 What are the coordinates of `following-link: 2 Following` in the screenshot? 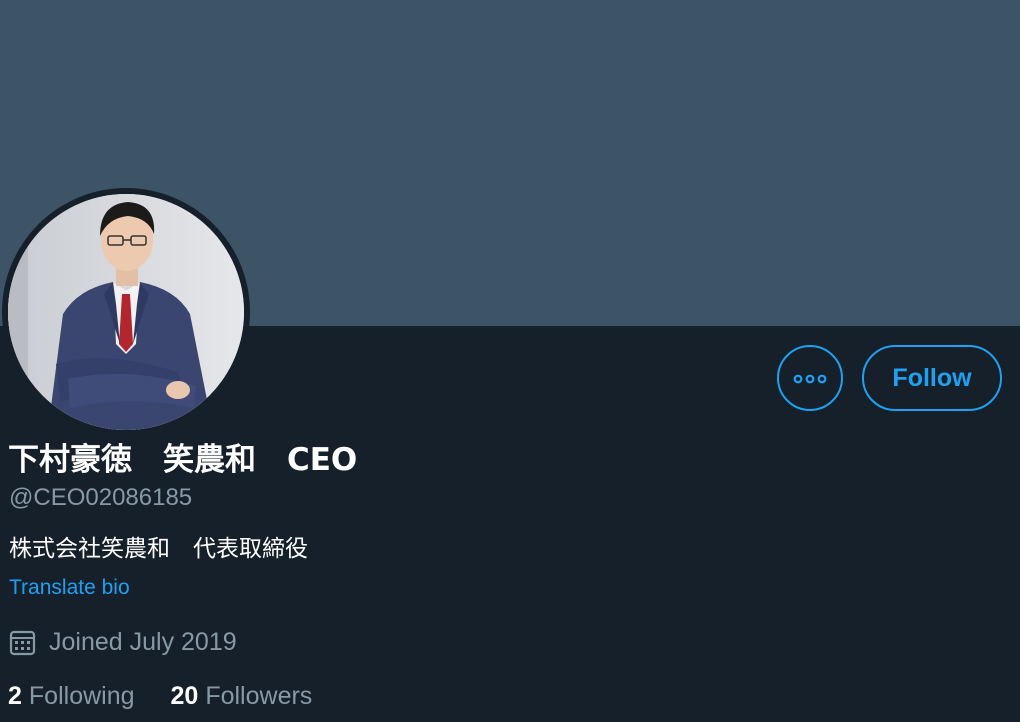 It's located at (71, 696).